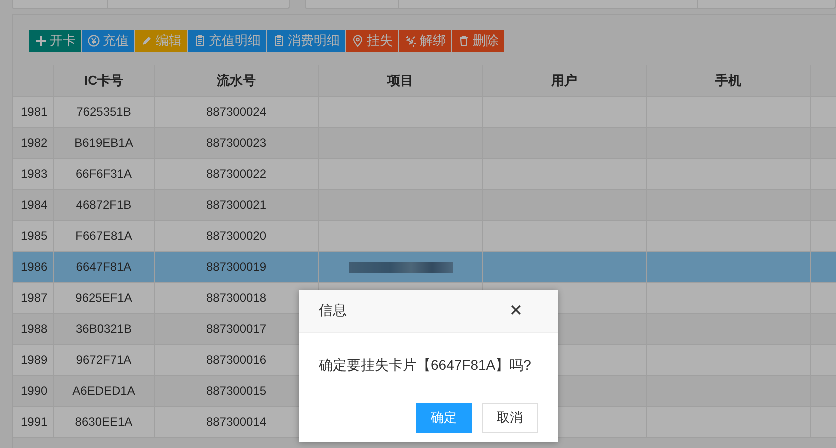  What do you see at coordinates (104, 205) in the screenshot?
I see `table-cell: 46872F1B` at bounding box center [104, 205].